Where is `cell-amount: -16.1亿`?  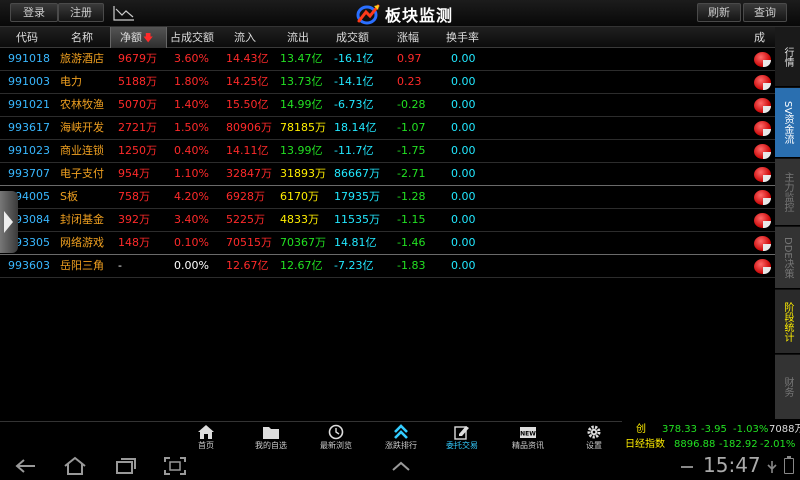 cell-amount: -16.1亿 is located at coordinates (354, 58).